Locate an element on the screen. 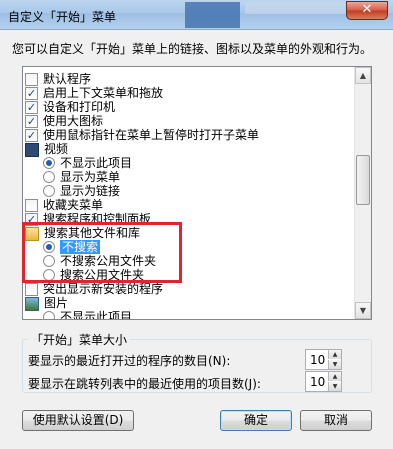 This screenshot has height=449, width=393. radio-selected-icon is located at coordinates (49, 163).